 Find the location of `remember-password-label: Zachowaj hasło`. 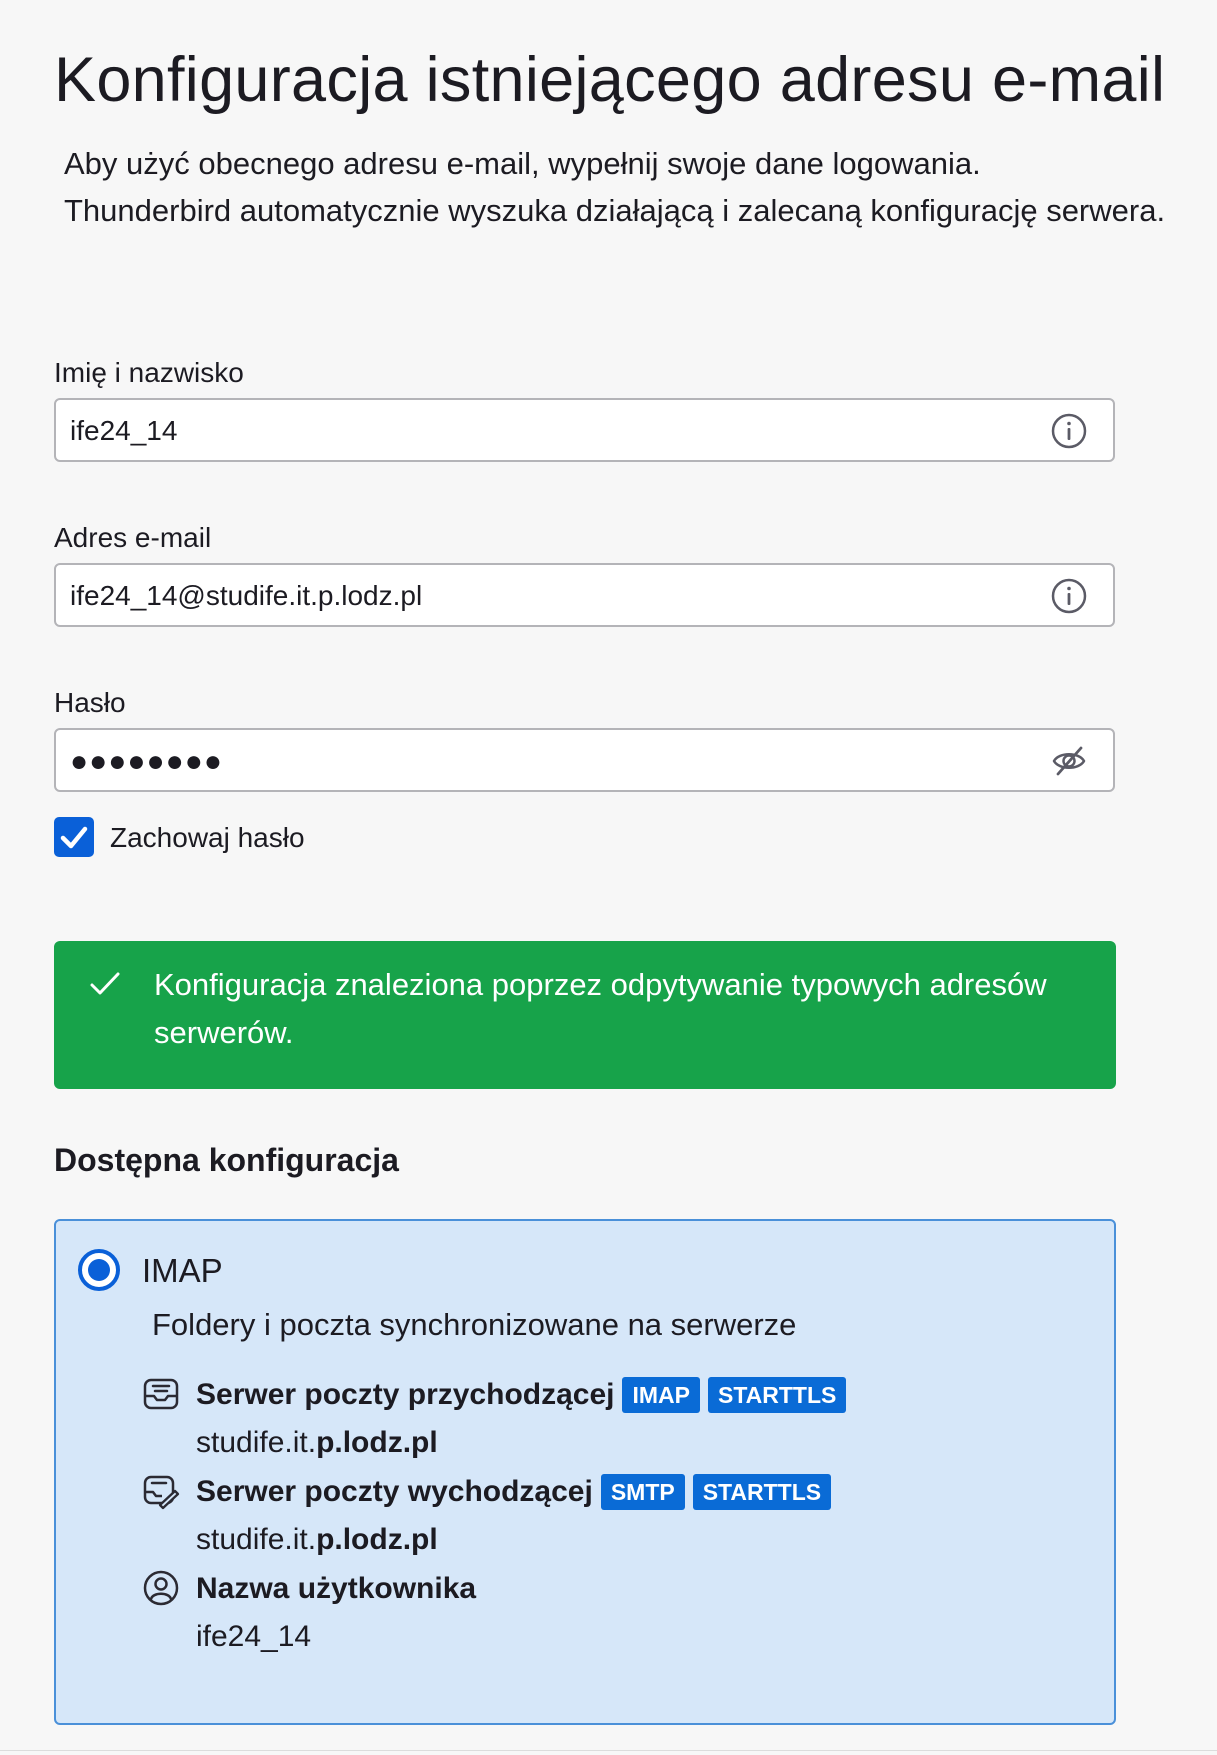

remember-password-label: Zachowaj hasło is located at coordinates (207, 838).